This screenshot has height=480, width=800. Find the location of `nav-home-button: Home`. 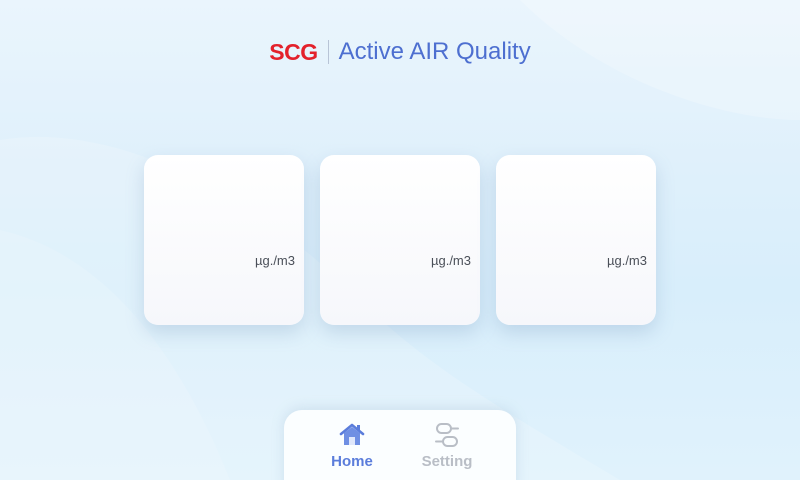

nav-home-button: Home is located at coordinates (352, 445).